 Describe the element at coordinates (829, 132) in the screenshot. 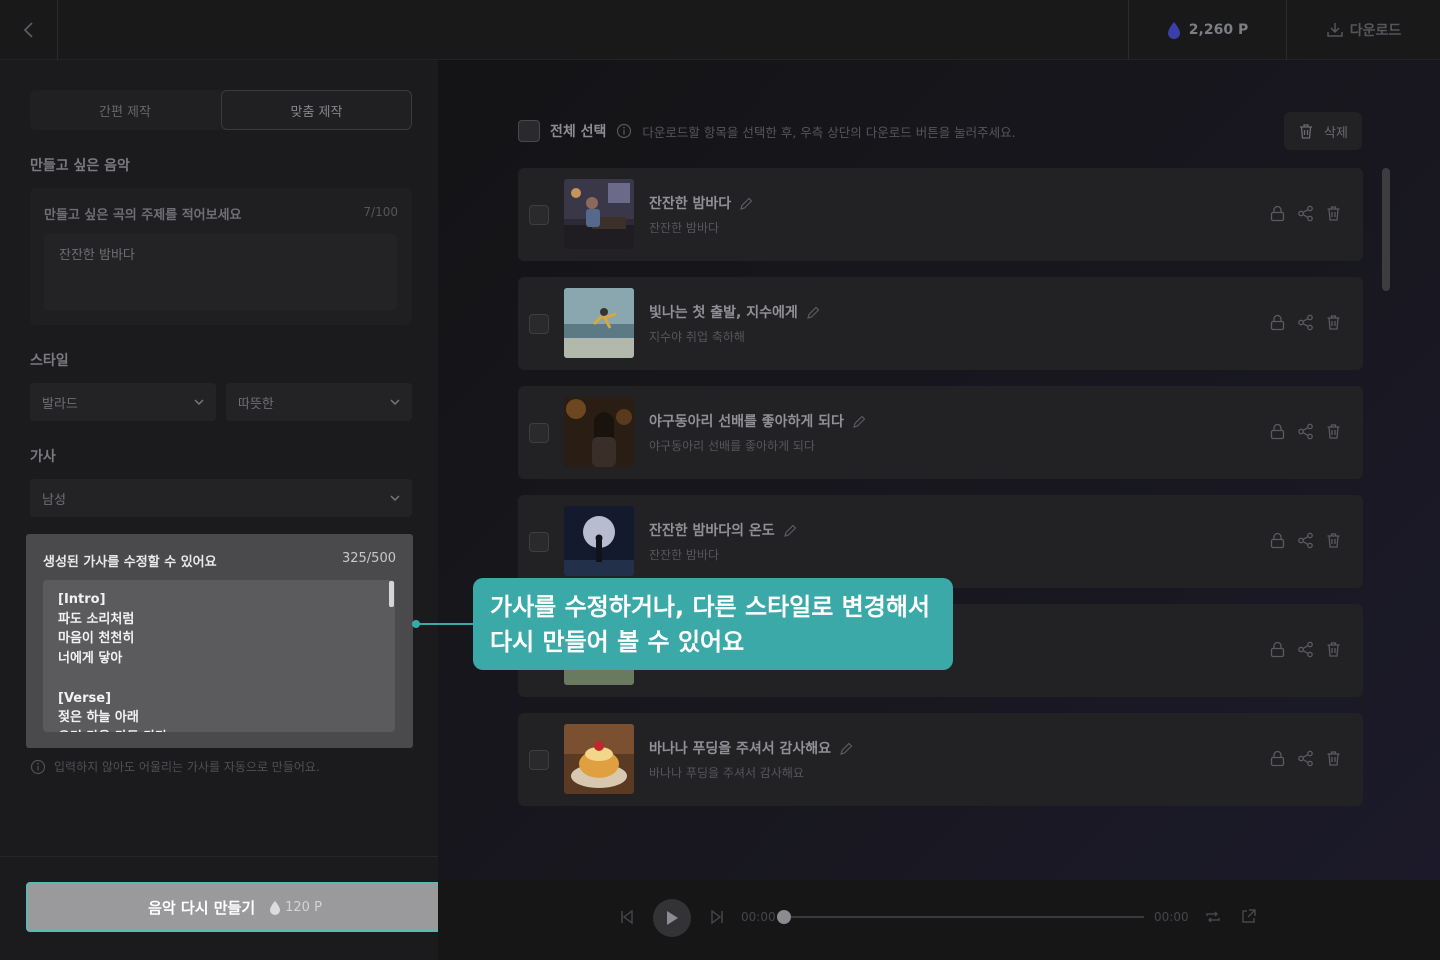

I see `select-help-text: 다운로드할 항목을 선택한 후, 우측 상단의 다운로드 버튼을 눌러주세요.` at that location.